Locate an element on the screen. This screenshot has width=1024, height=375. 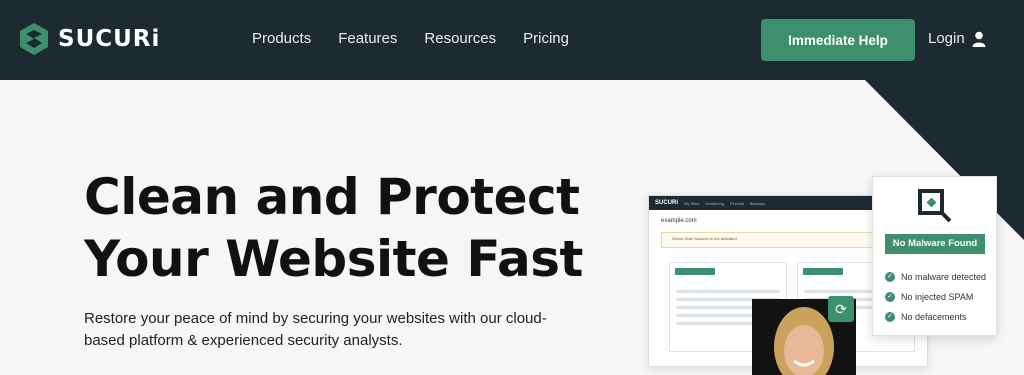
logo: SUCURi is located at coordinates (89, 39).